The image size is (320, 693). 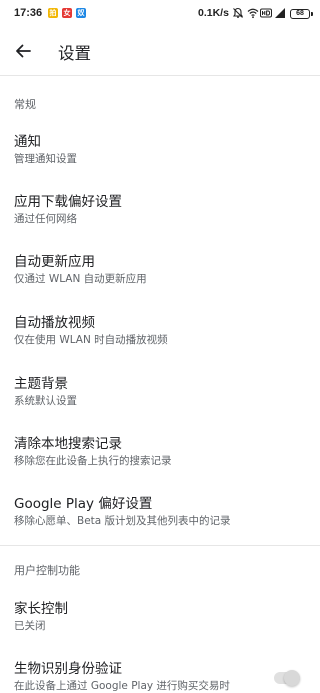 I want to click on wifi-icon, so click(x=253, y=13).